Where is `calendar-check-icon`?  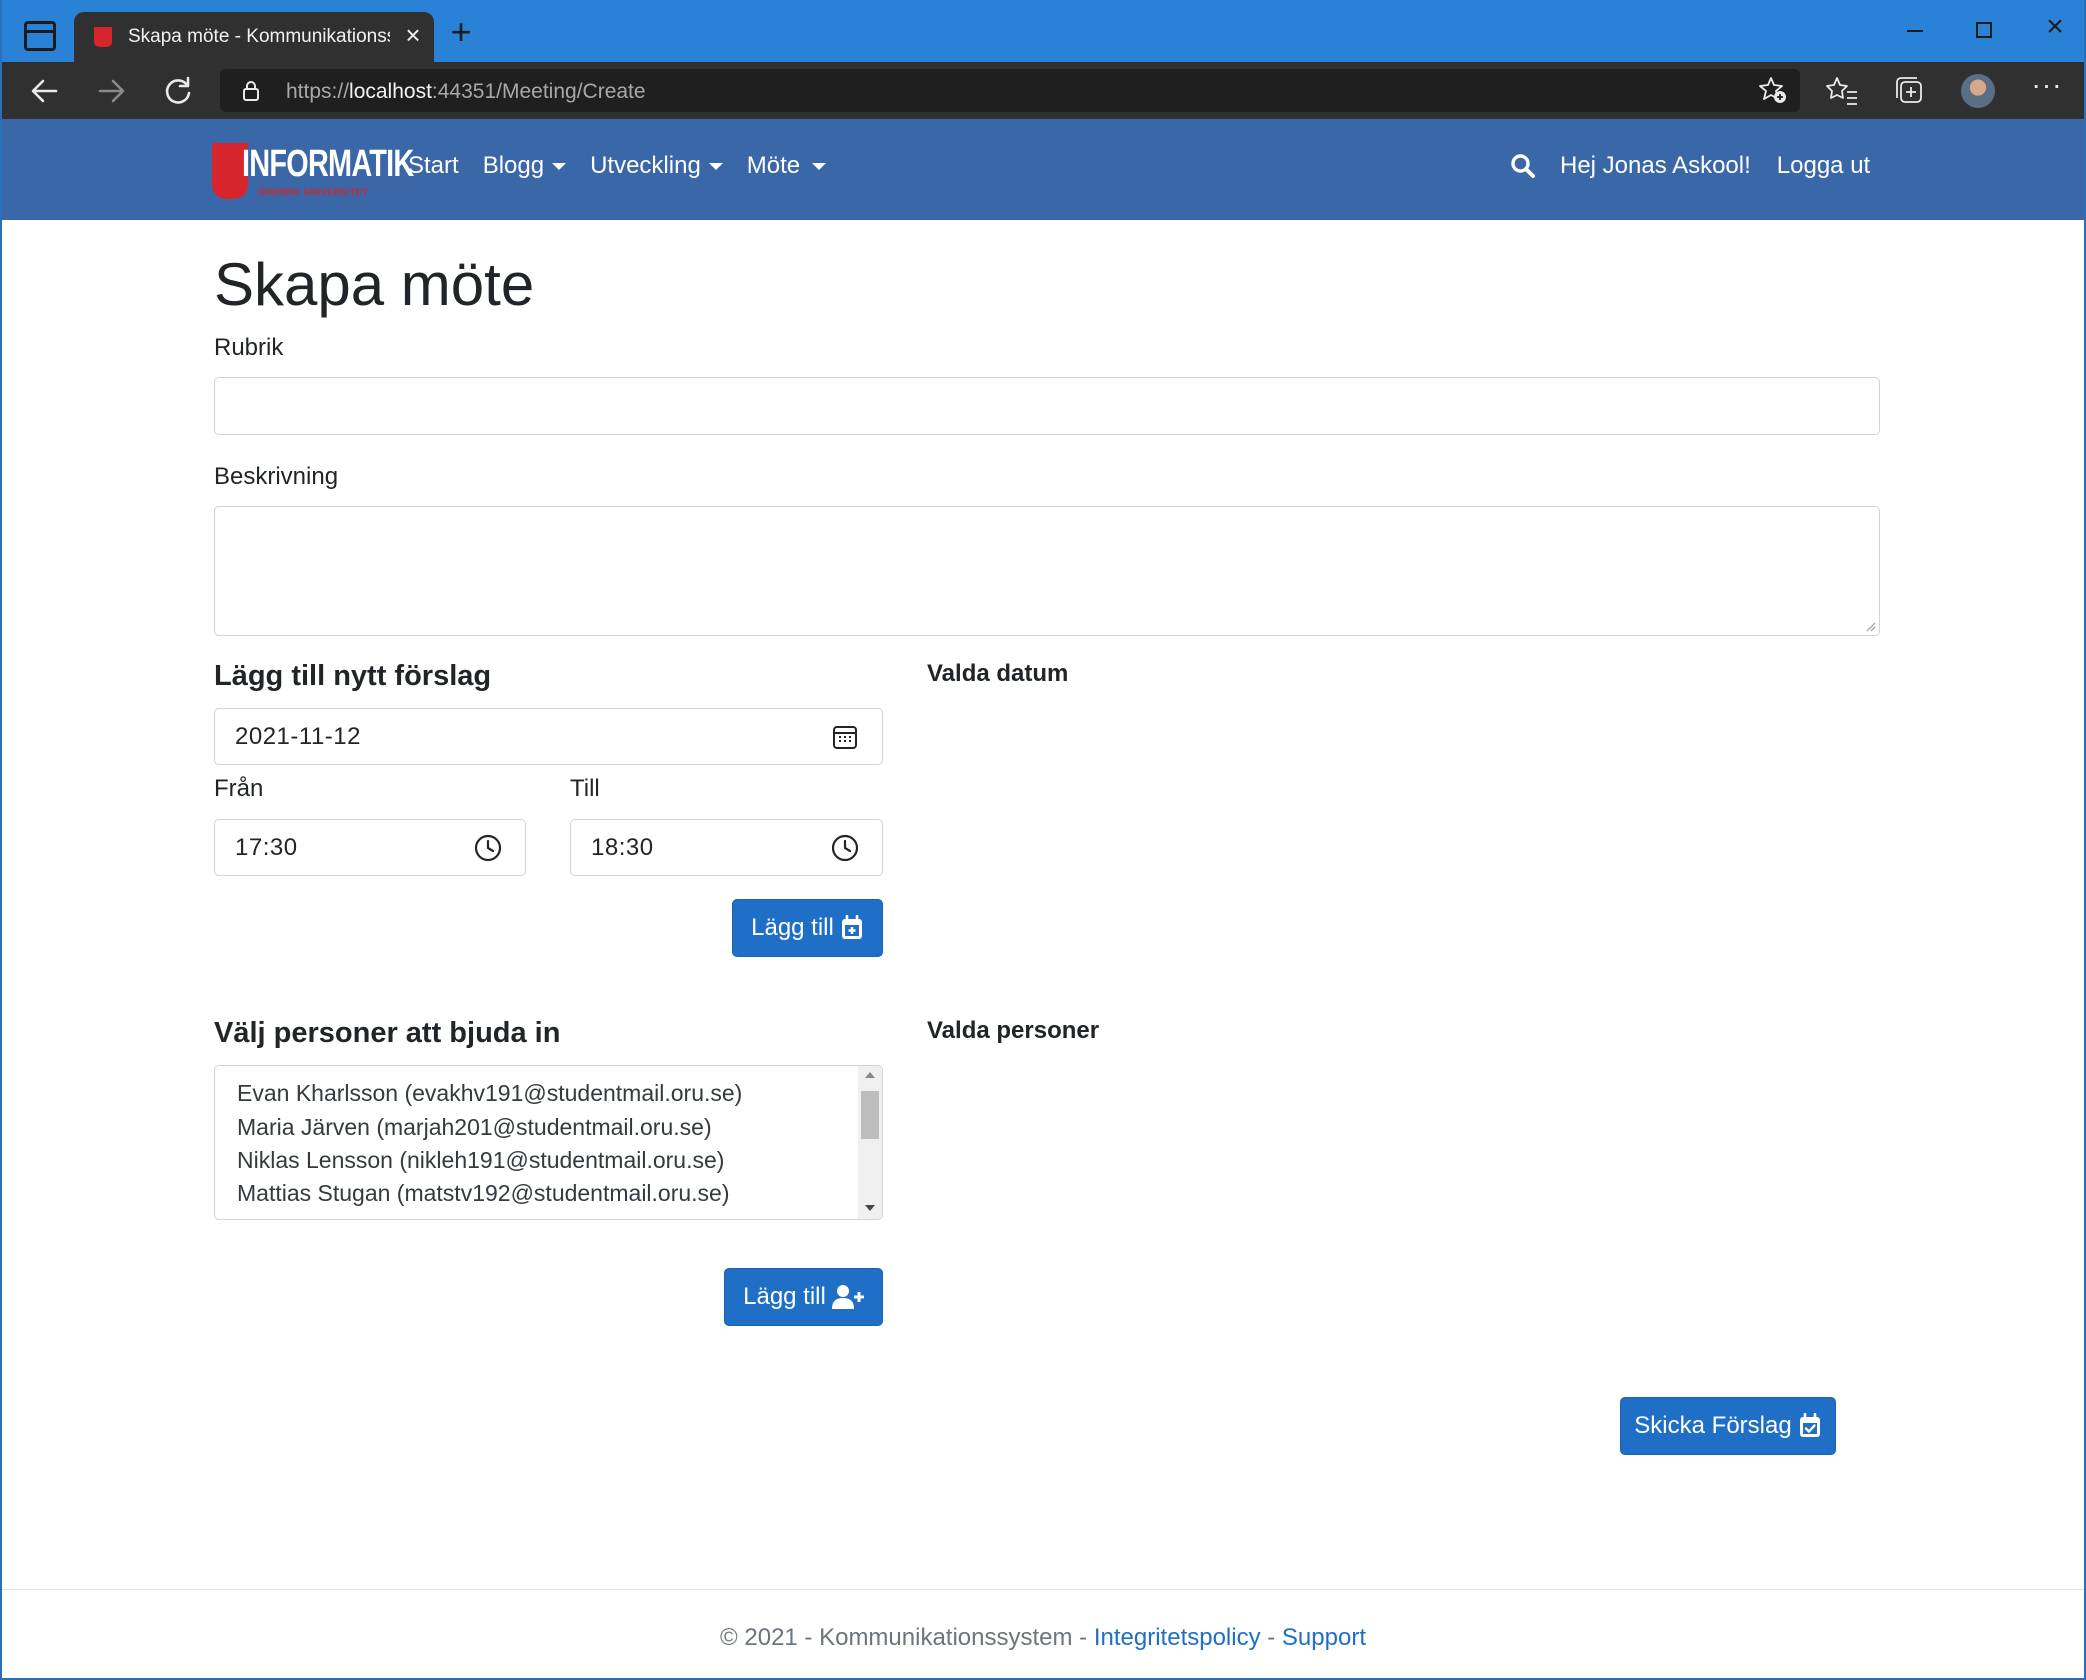 calendar-check-icon is located at coordinates (1809, 1425).